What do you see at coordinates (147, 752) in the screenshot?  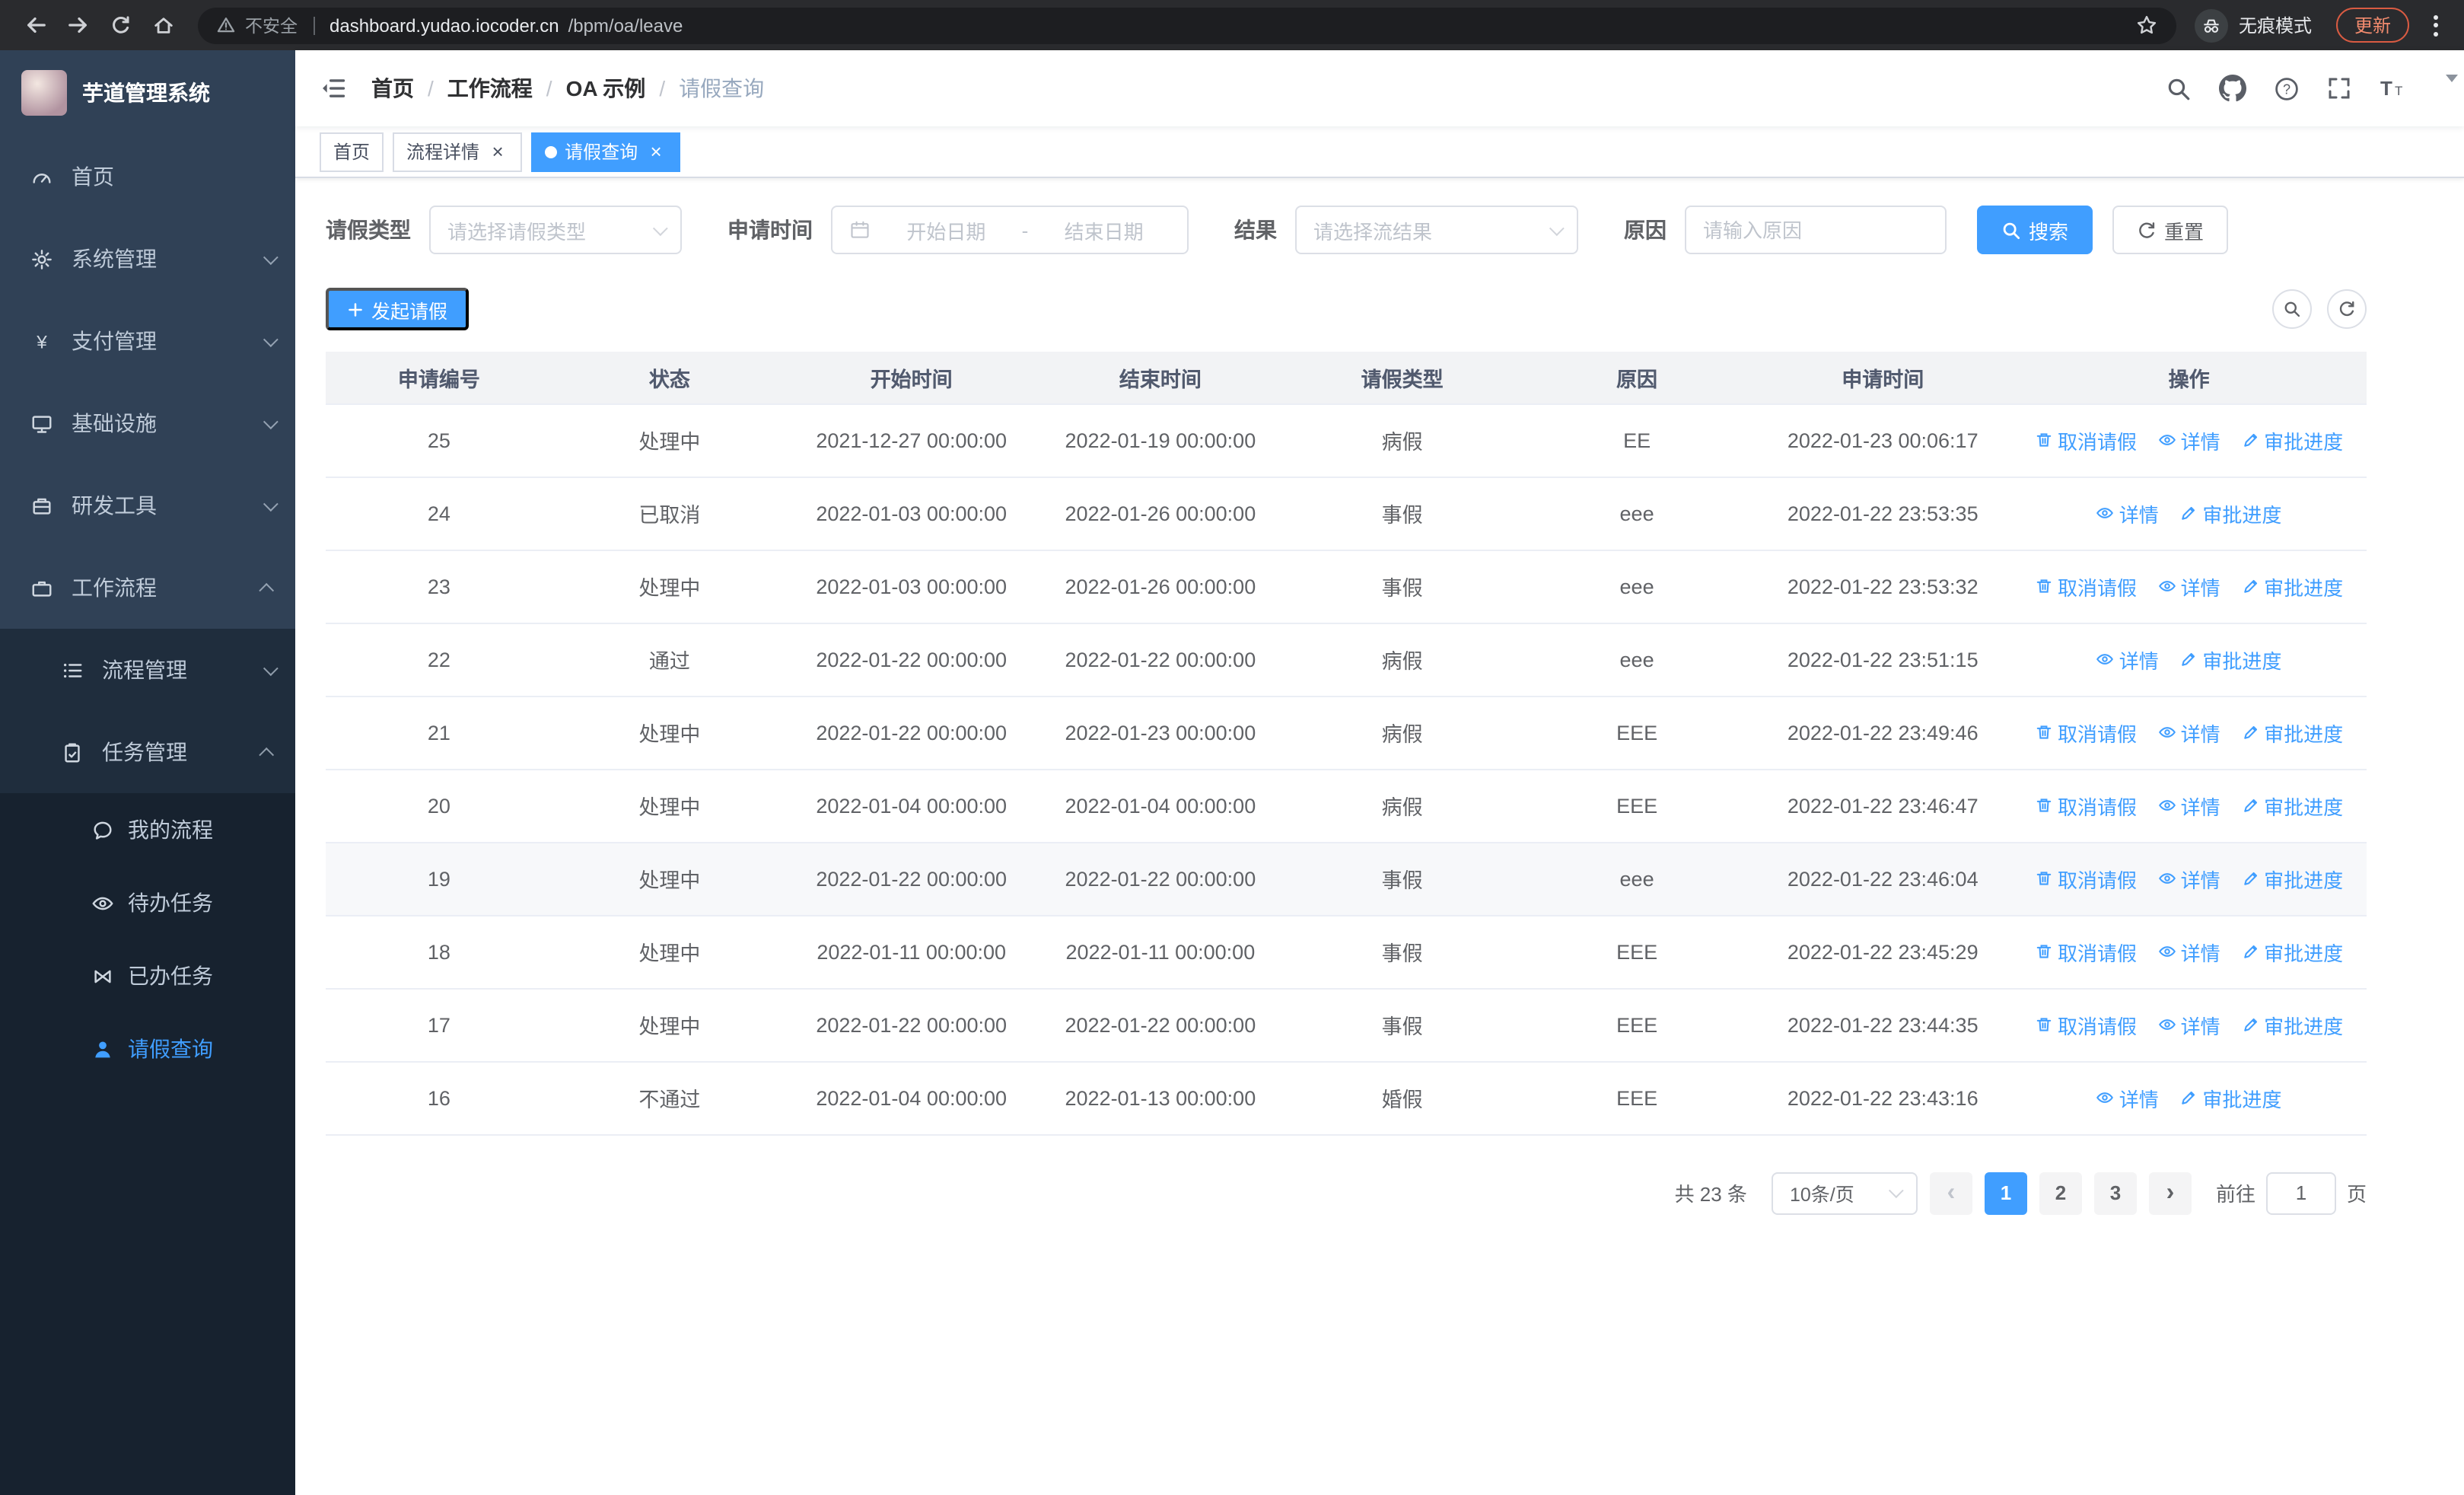 I see `sidebar-item-task-mgmt: 任务管理` at bounding box center [147, 752].